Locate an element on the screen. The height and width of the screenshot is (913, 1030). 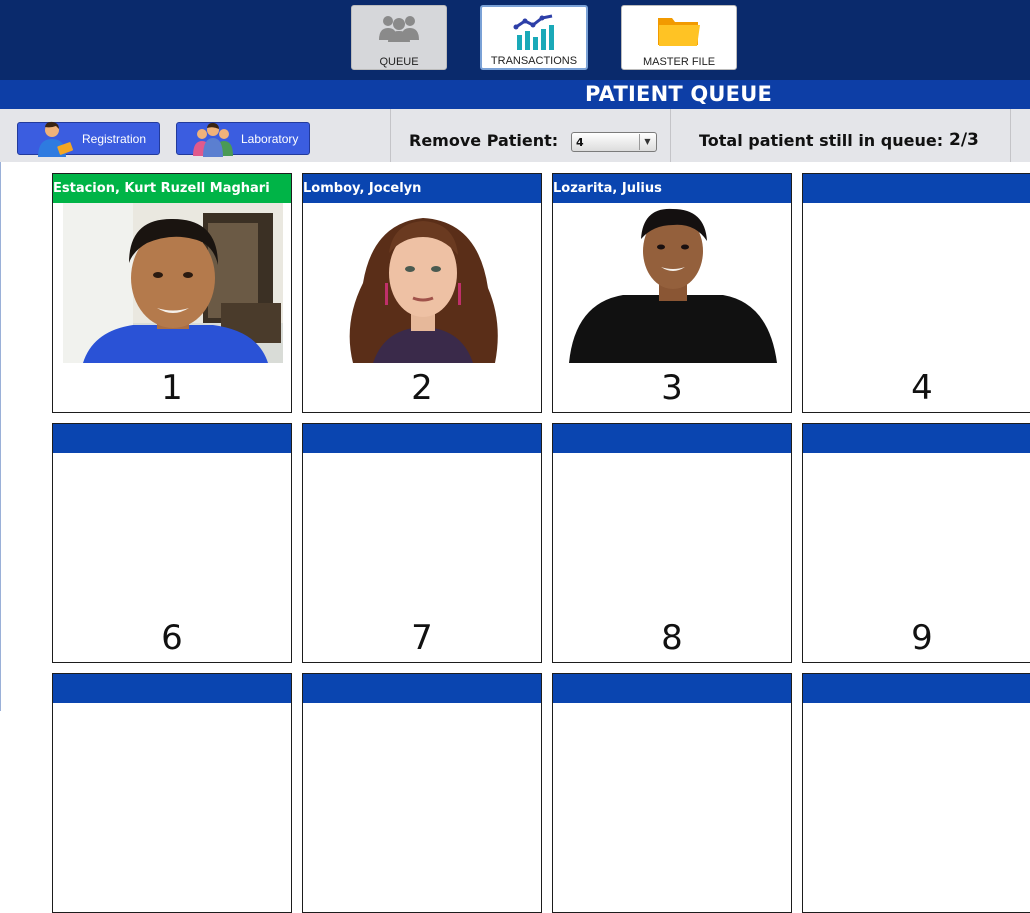
queue-card-number: 2 is located at coordinates (422, 388).